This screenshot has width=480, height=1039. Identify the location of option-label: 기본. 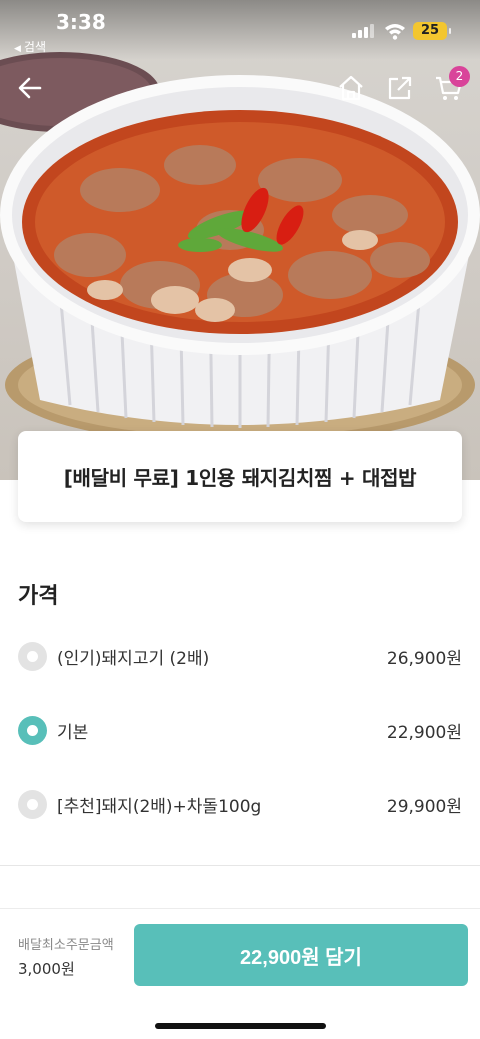
(73, 732).